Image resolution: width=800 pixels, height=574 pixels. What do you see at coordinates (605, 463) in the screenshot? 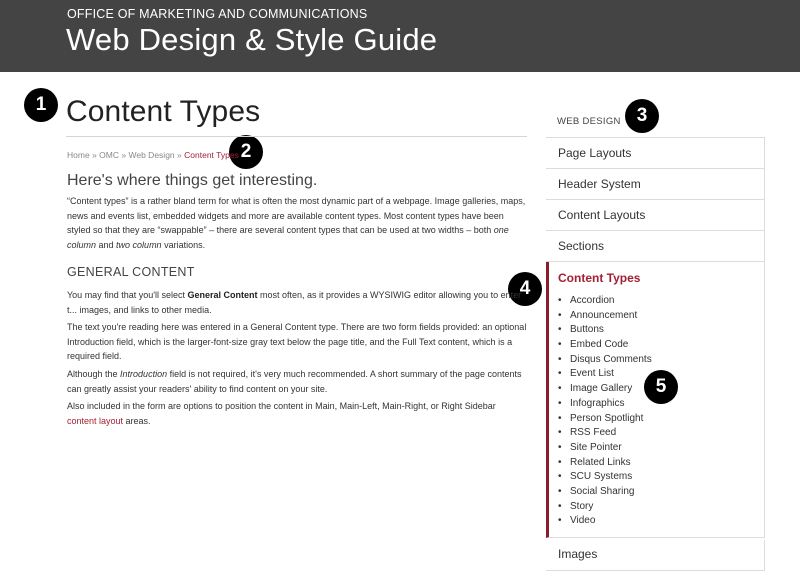
I see `submenu-item-related-links: Related Links` at bounding box center [605, 463].